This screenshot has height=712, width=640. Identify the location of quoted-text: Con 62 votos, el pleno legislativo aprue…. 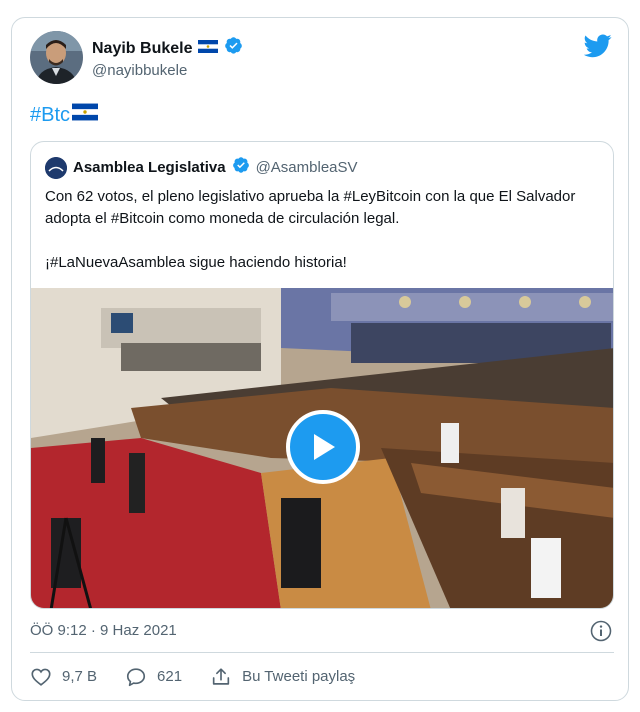
(320, 230).